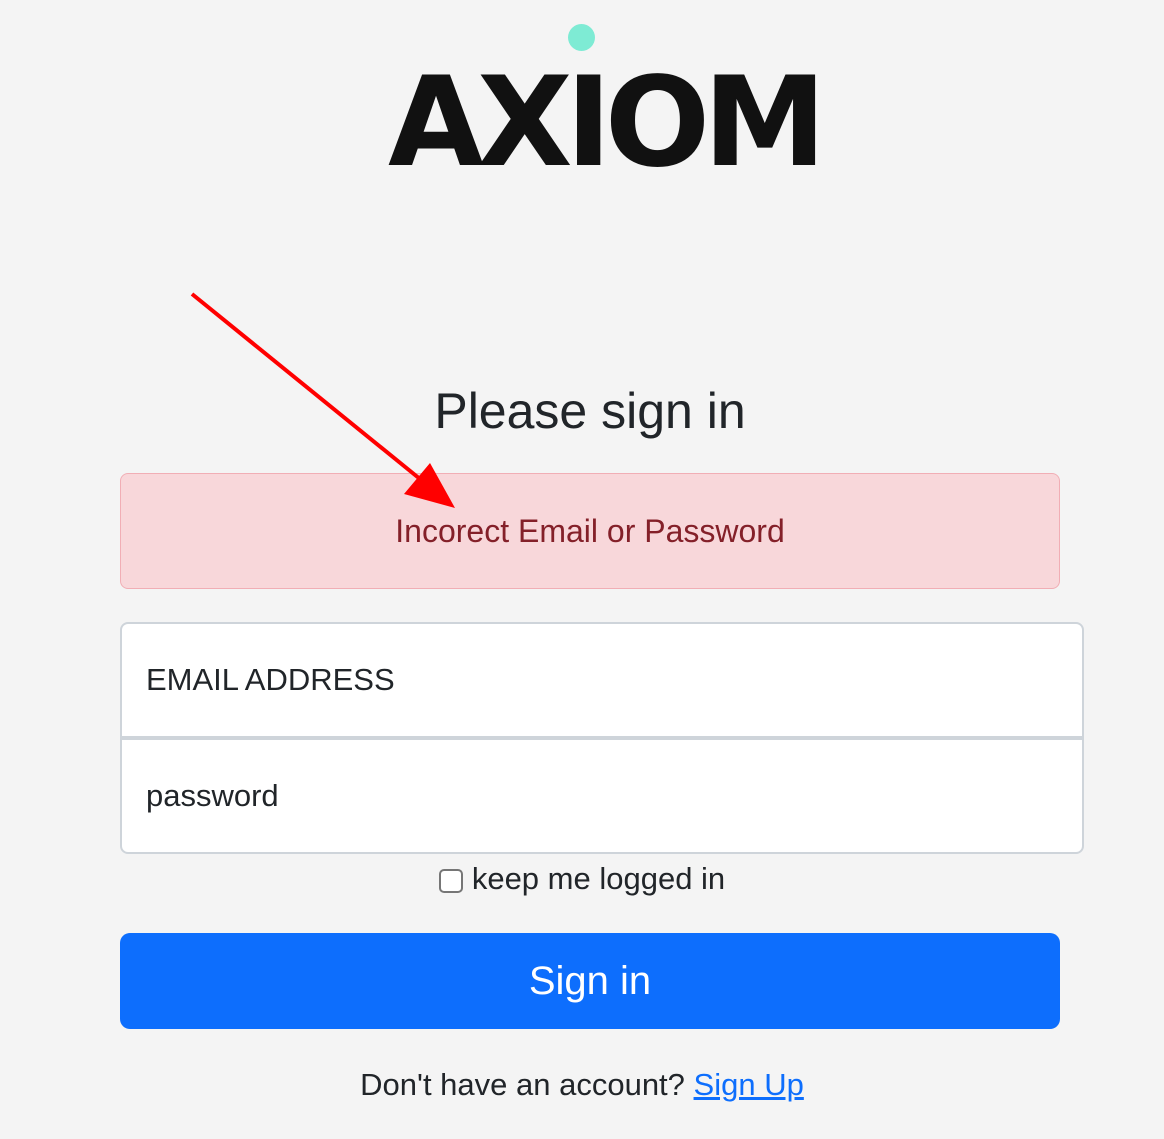 The height and width of the screenshot is (1139, 1164). I want to click on logo-dot-icon, so click(581, 37).